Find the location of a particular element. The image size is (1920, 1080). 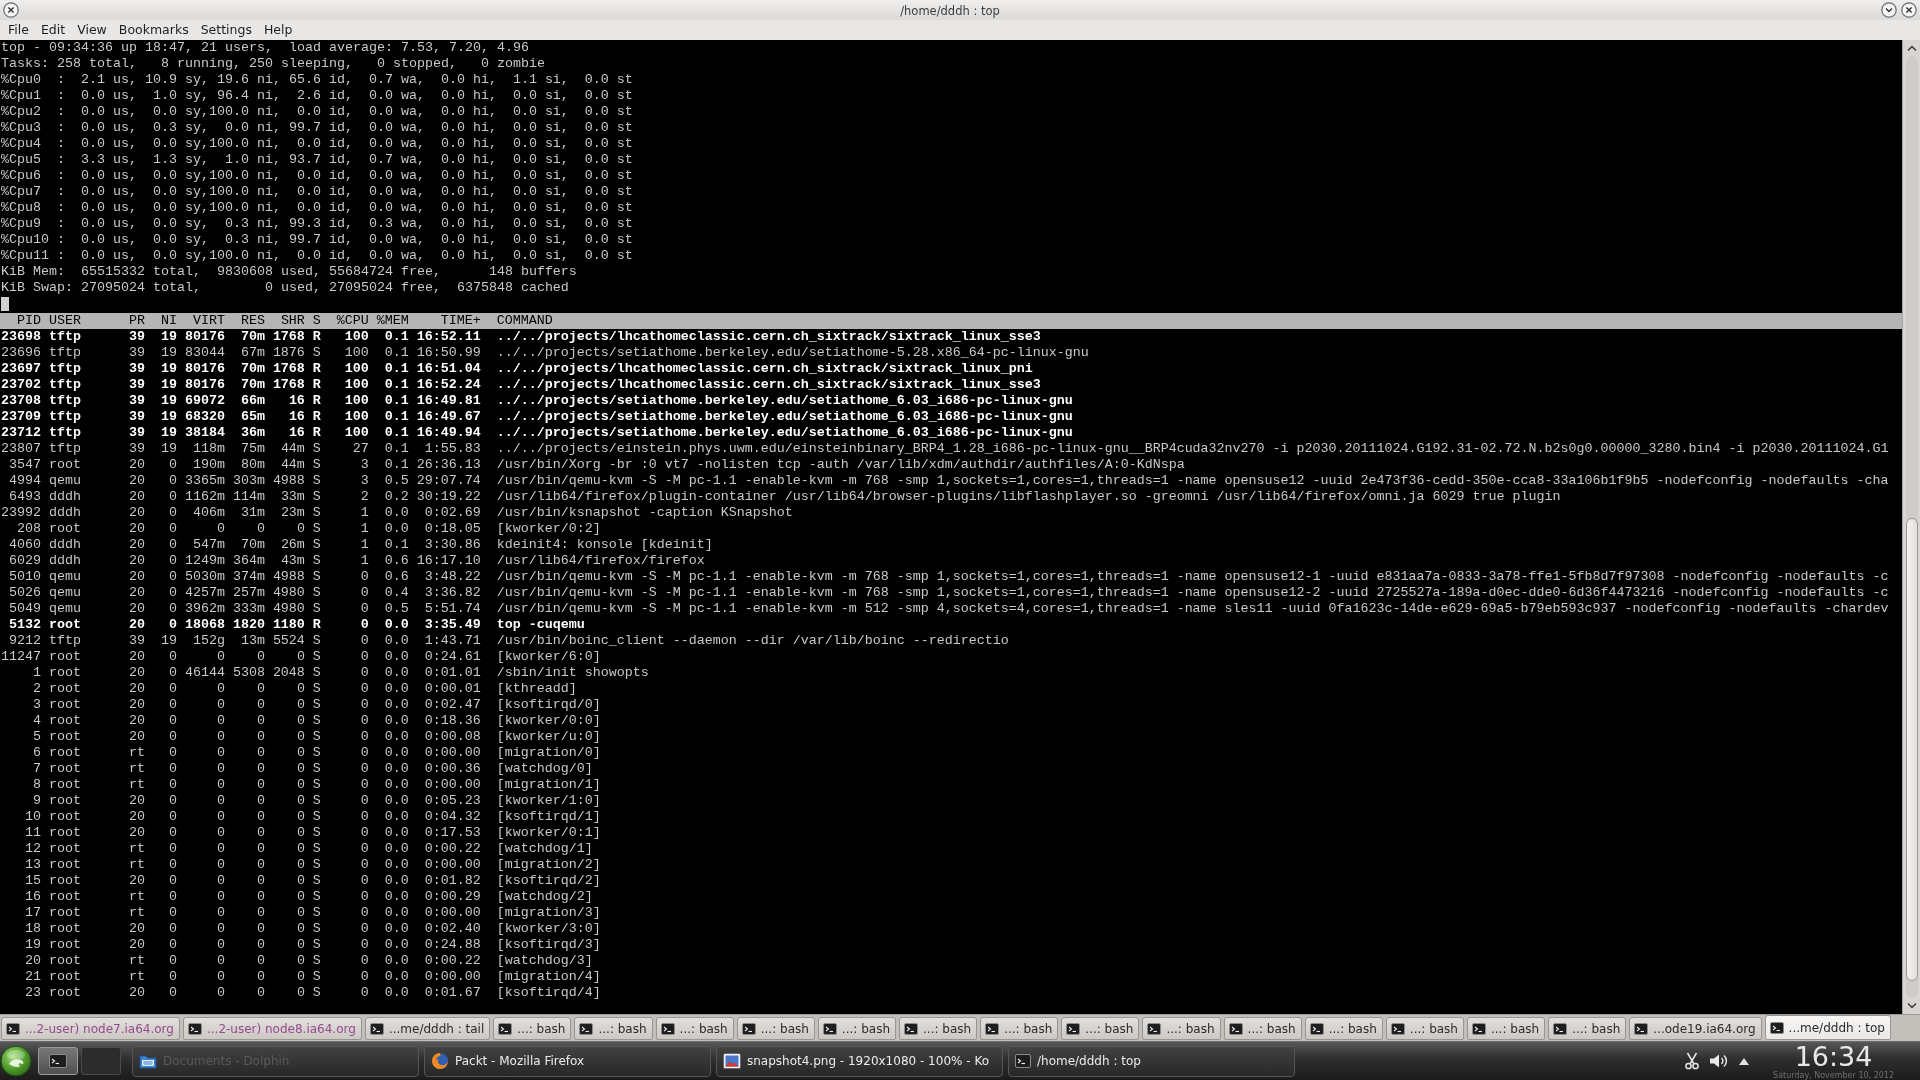

terminal-icon is located at coordinates (911, 1028).